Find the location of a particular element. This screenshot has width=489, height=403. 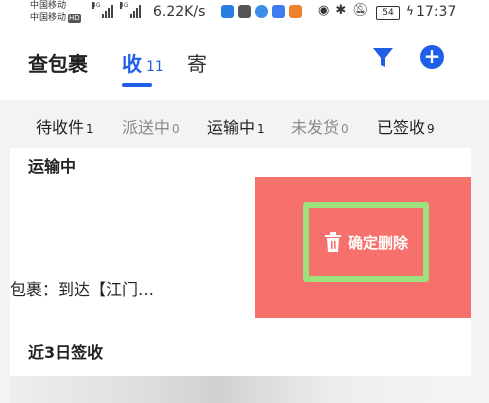

eye-icon: ◉ is located at coordinates (324, 10).